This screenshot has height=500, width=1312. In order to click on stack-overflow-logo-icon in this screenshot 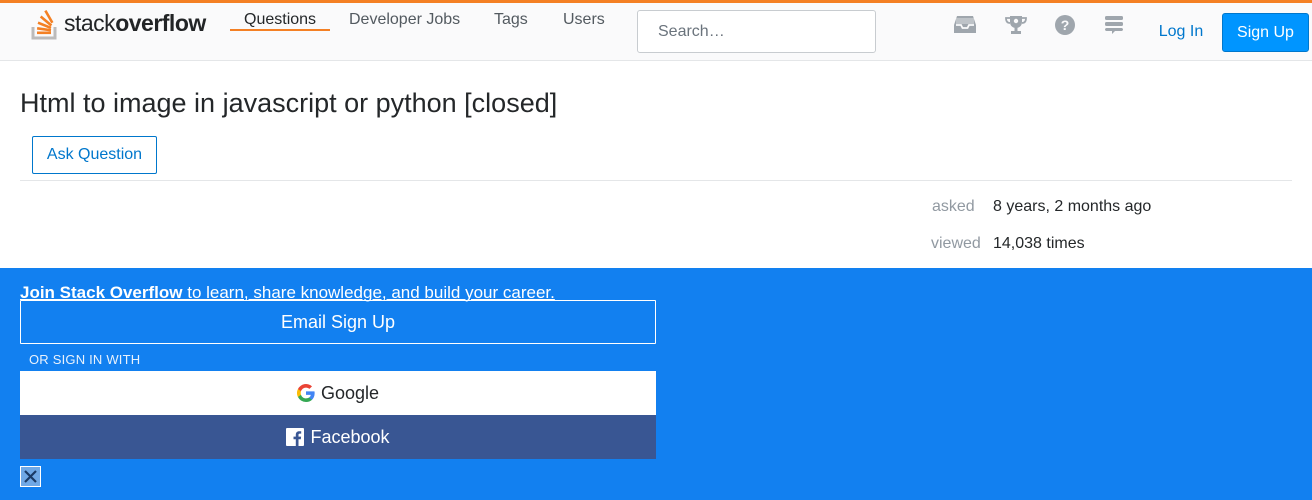, I will do `click(44, 25)`.